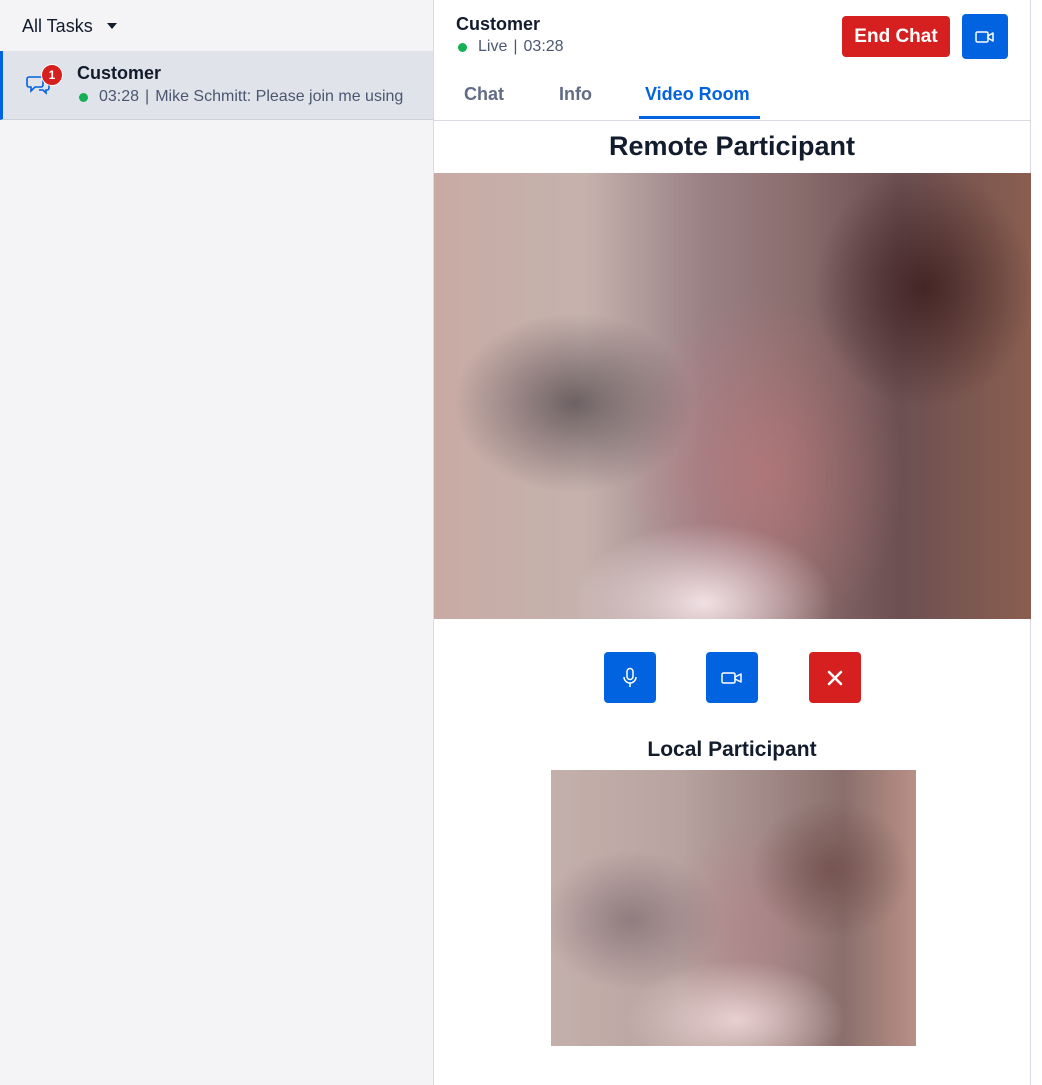 The width and height of the screenshot is (1042, 1085). What do you see at coordinates (279, 96) in the screenshot?
I see `task-preview: Mike Schmitt: Please join me using` at bounding box center [279, 96].